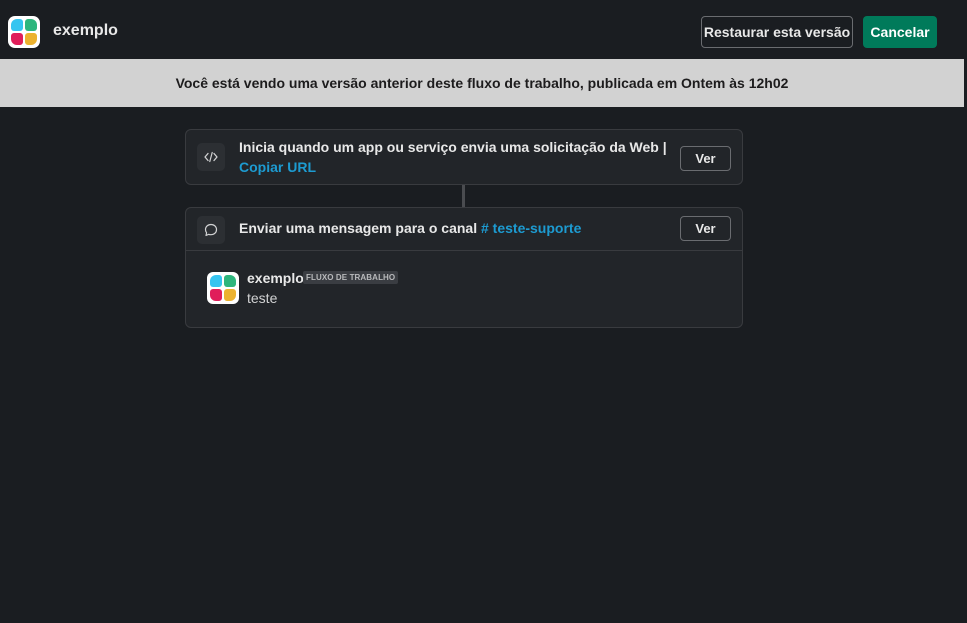  Describe the element at coordinates (211, 230) in the screenshot. I see `message-bubble-icon` at that location.